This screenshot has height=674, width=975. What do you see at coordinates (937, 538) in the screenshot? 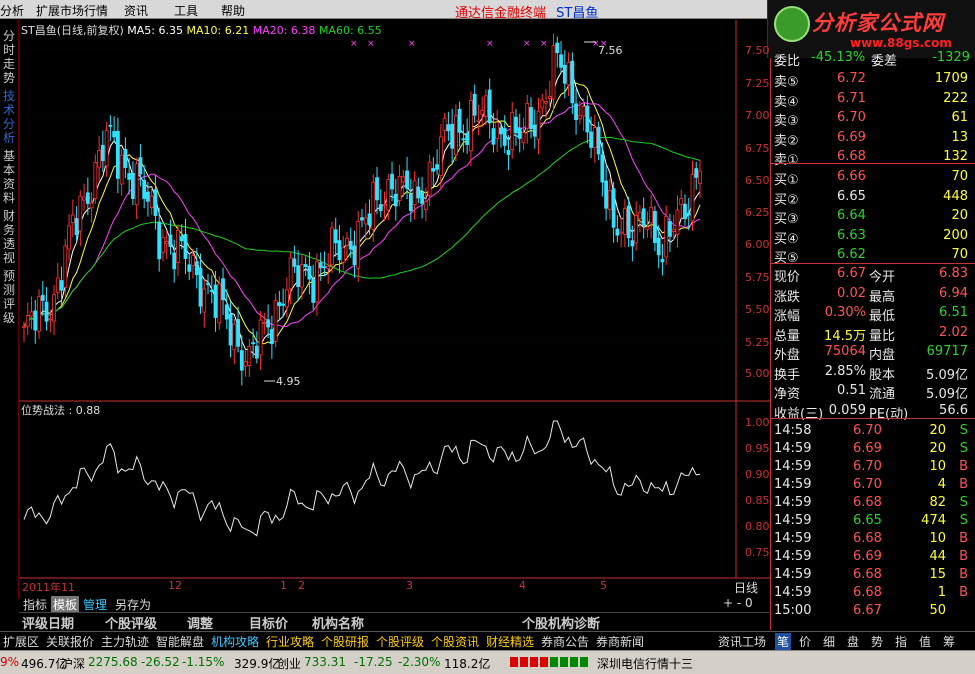
I see `tick-volume: 10` at bounding box center [937, 538].